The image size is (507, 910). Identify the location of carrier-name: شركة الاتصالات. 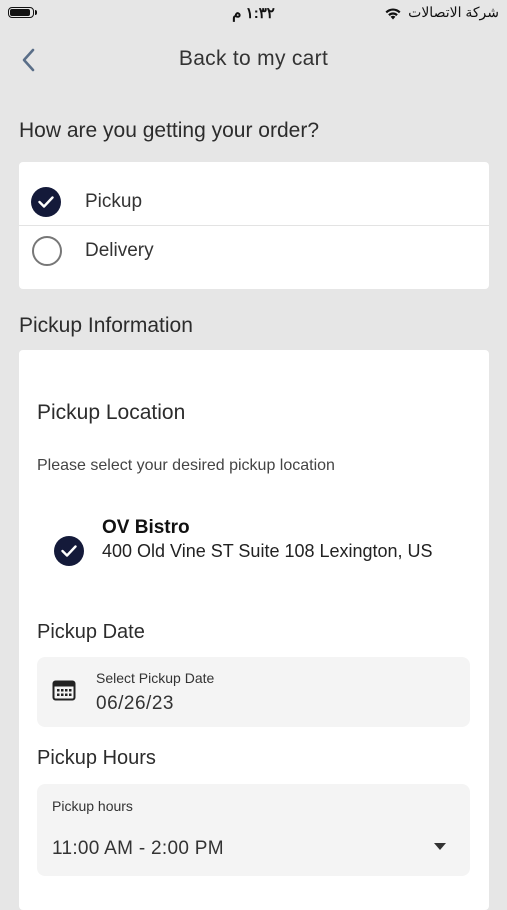
(453, 12).